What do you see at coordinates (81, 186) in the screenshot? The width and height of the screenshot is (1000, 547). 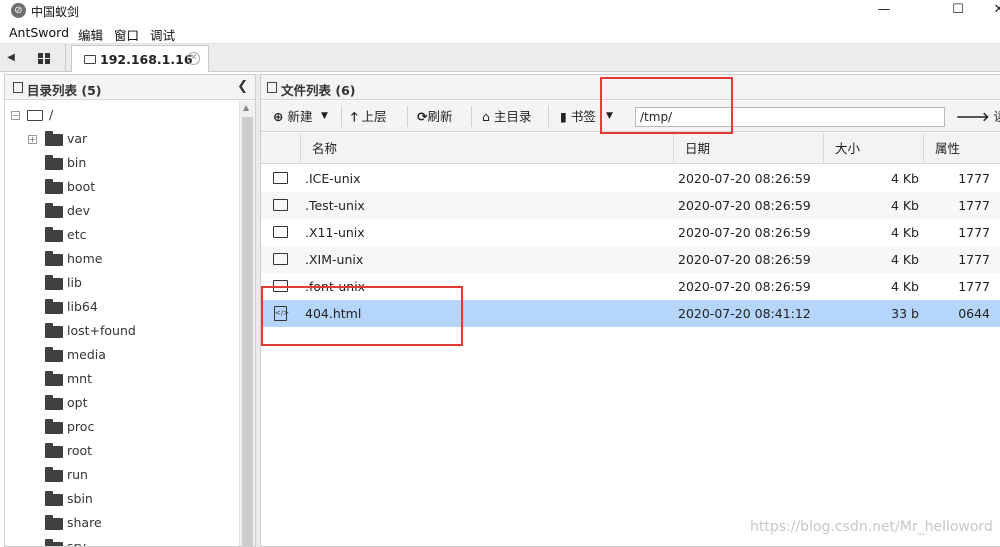 I see `tree-item-label: boot` at bounding box center [81, 186].